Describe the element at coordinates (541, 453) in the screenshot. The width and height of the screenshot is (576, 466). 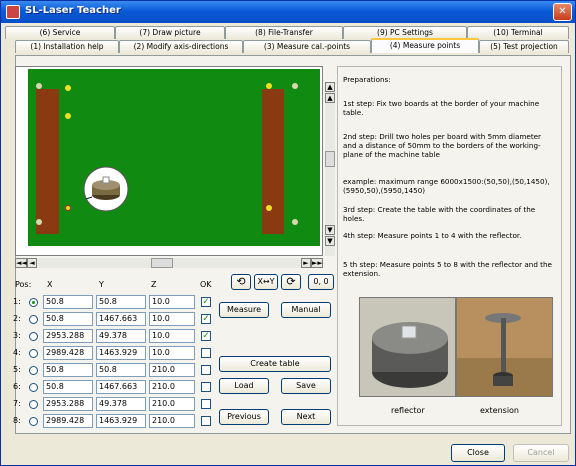
I see `cancel-button: Cancel` at that location.